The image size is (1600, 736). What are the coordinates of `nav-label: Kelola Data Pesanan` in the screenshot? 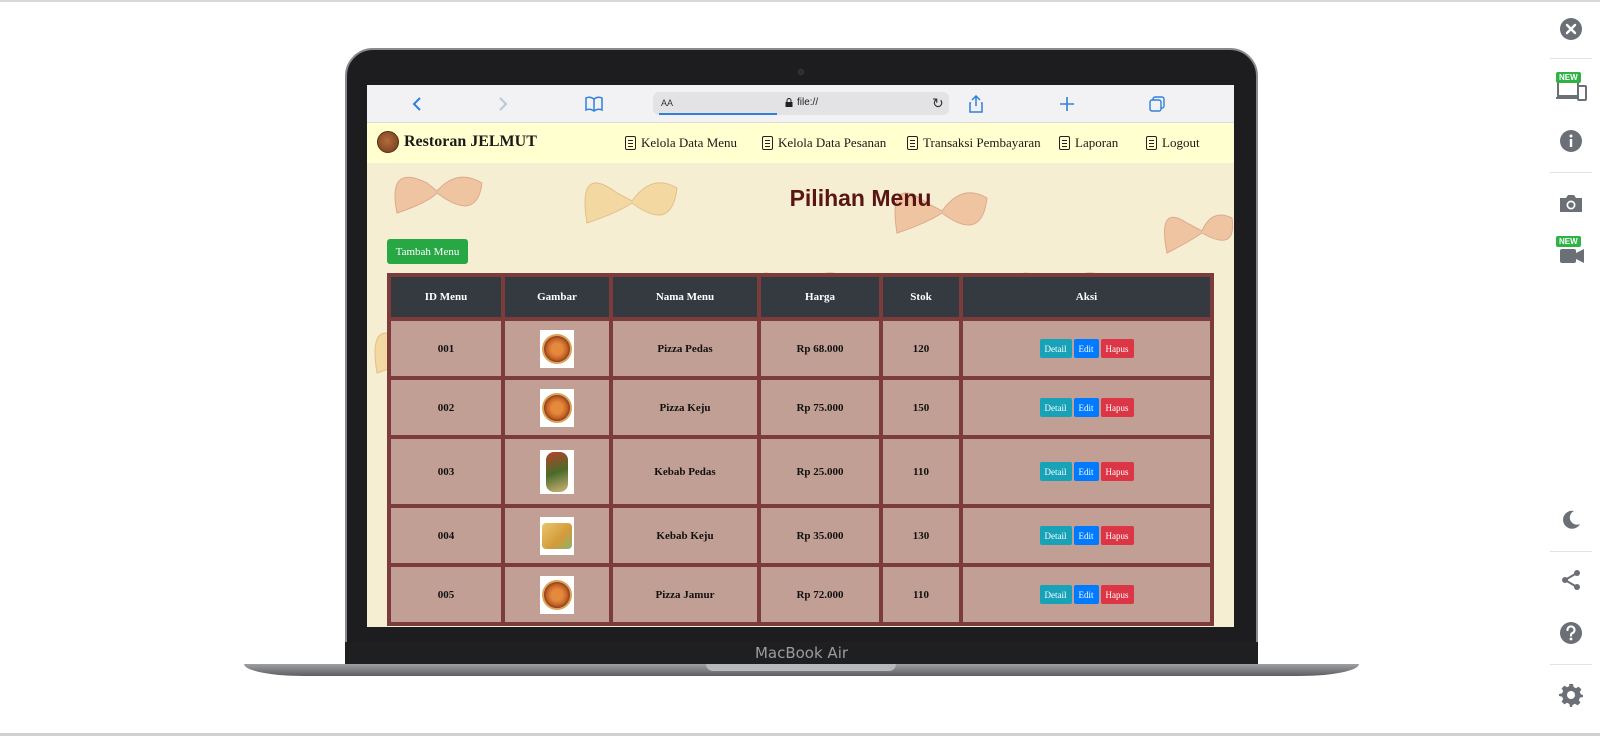 It's located at (832, 142).